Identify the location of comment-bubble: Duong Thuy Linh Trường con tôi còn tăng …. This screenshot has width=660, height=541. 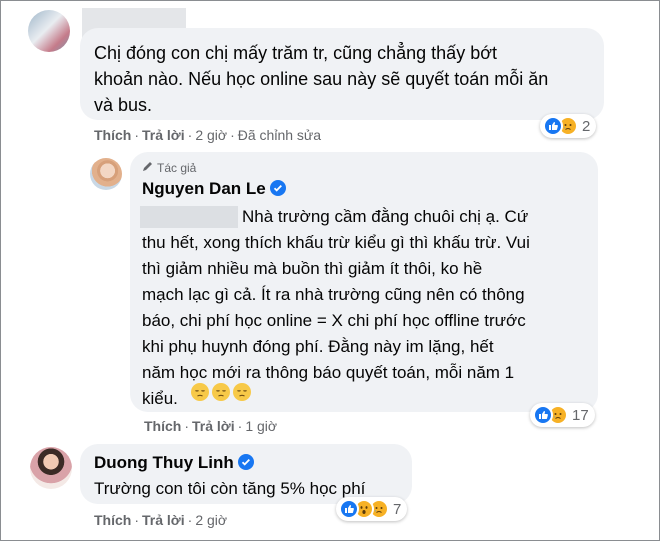
(246, 474).